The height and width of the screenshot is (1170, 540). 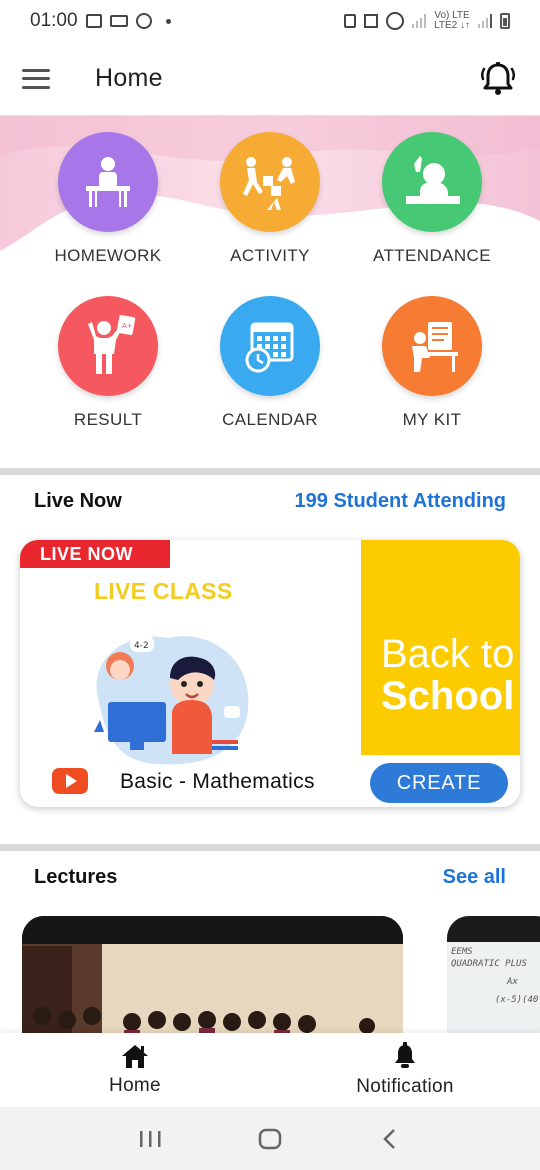 What do you see at coordinates (135, 1070) in the screenshot?
I see `nav-home: Home` at bounding box center [135, 1070].